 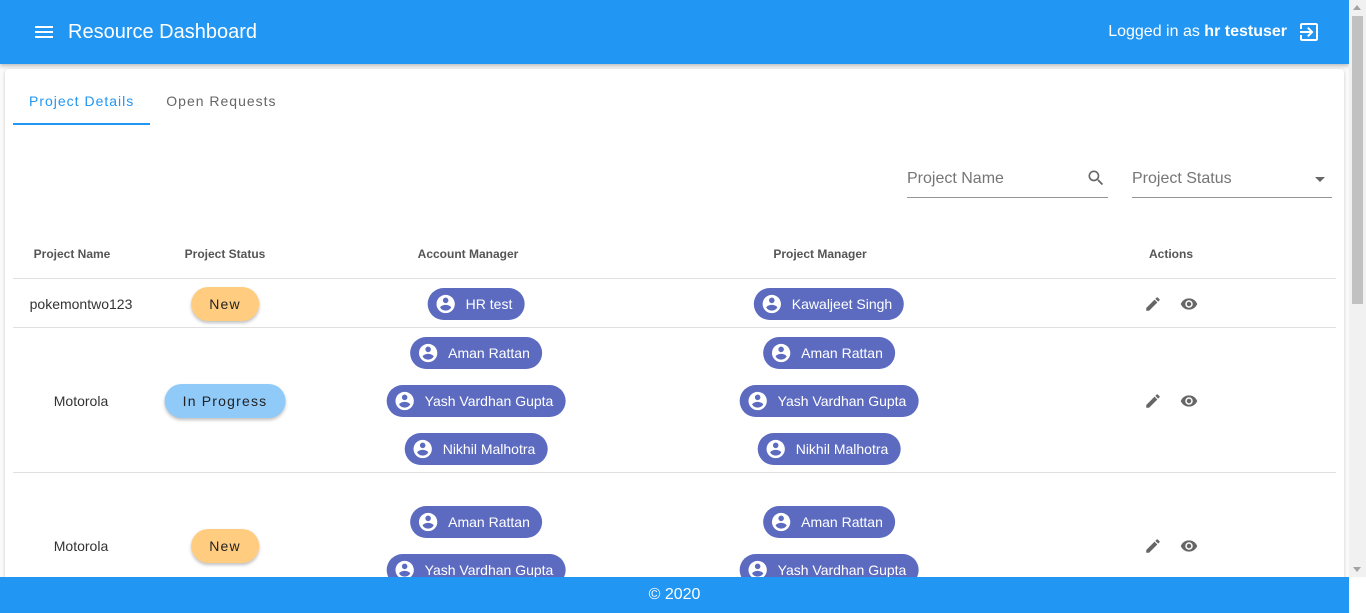 I want to click on project-manager-chip: Nikhil Malhotra, so click(x=829, y=448).